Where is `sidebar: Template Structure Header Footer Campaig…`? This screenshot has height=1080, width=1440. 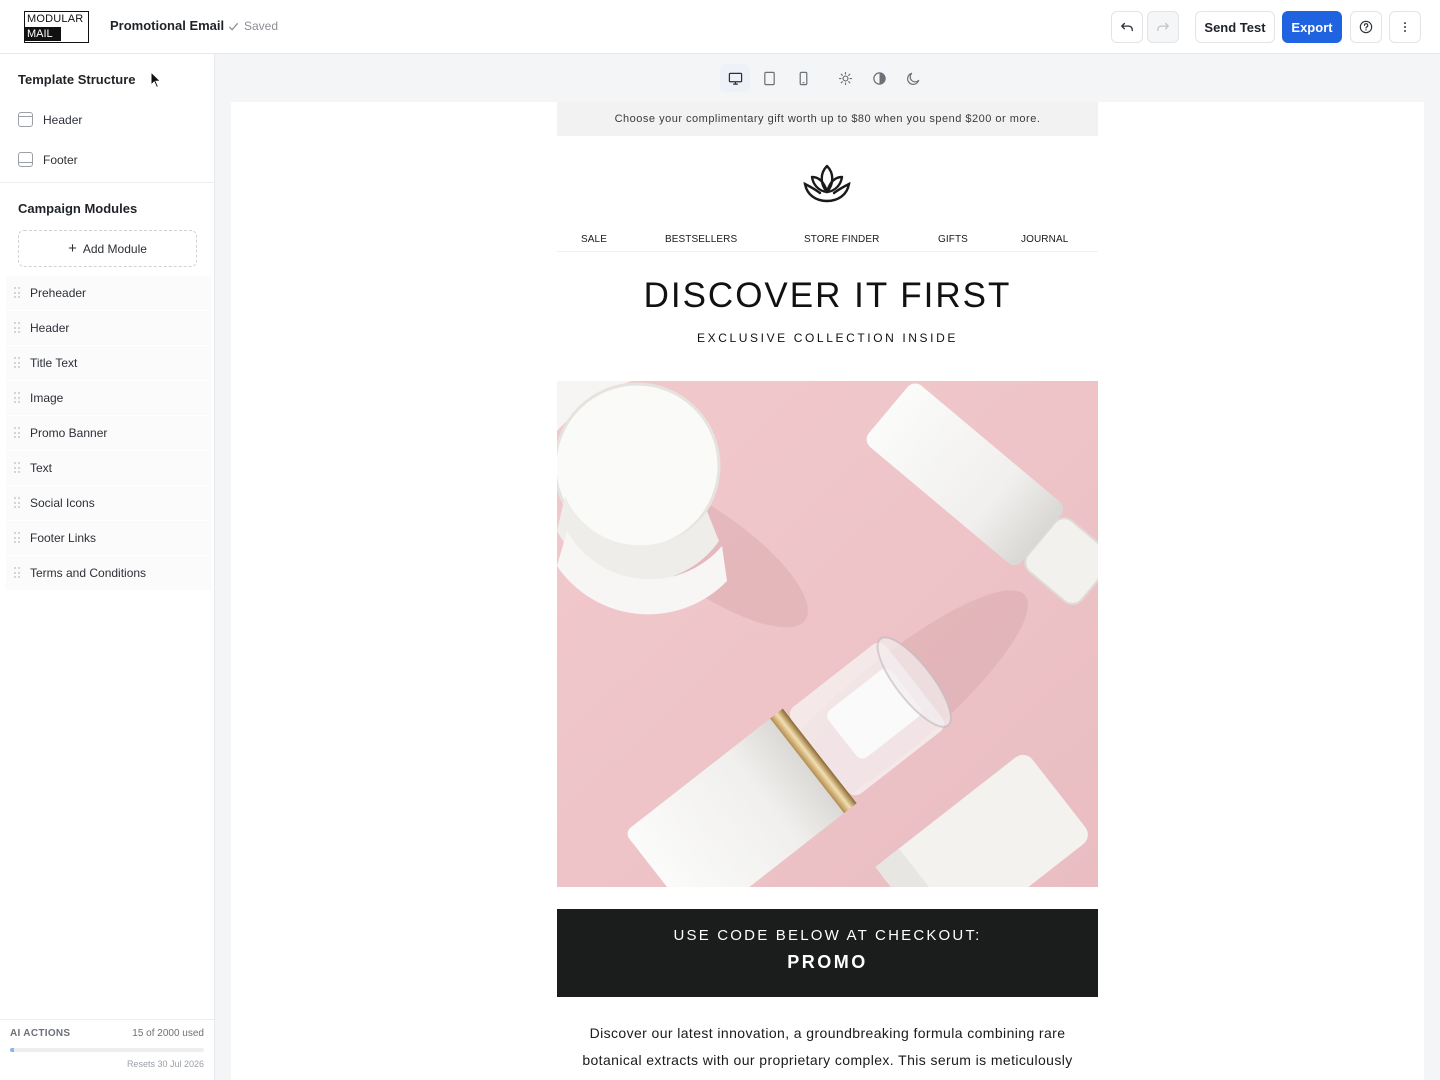
sidebar: Template Structure Header Footer Campaig… is located at coordinates (107, 567).